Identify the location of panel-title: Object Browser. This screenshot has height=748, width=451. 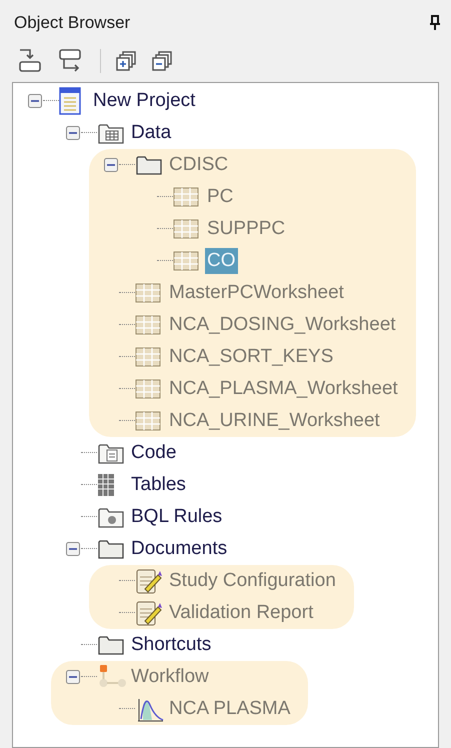
(72, 23).